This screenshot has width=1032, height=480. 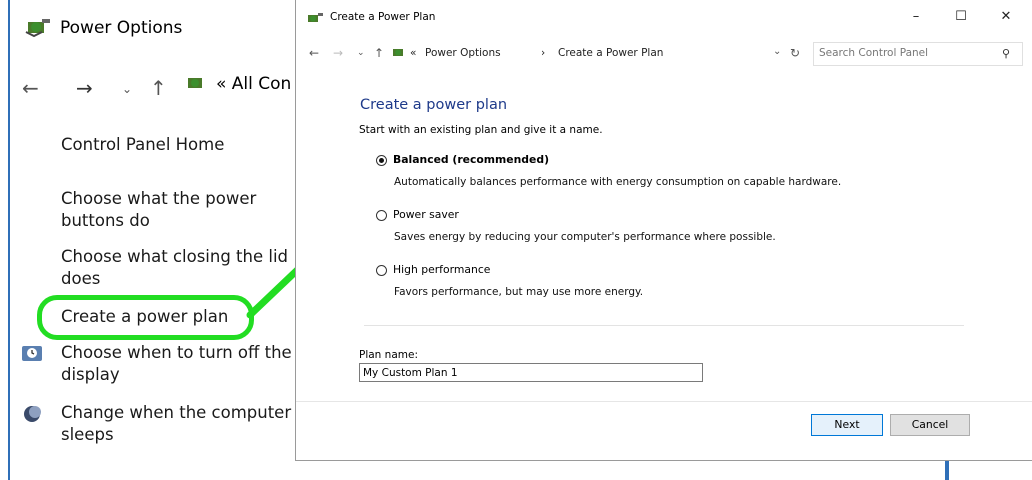 What do you see at coordinates (181, 424) in the screenshot?
I see `link-sleep: Change when the computer sleeps` at bounding box center [181, 424].